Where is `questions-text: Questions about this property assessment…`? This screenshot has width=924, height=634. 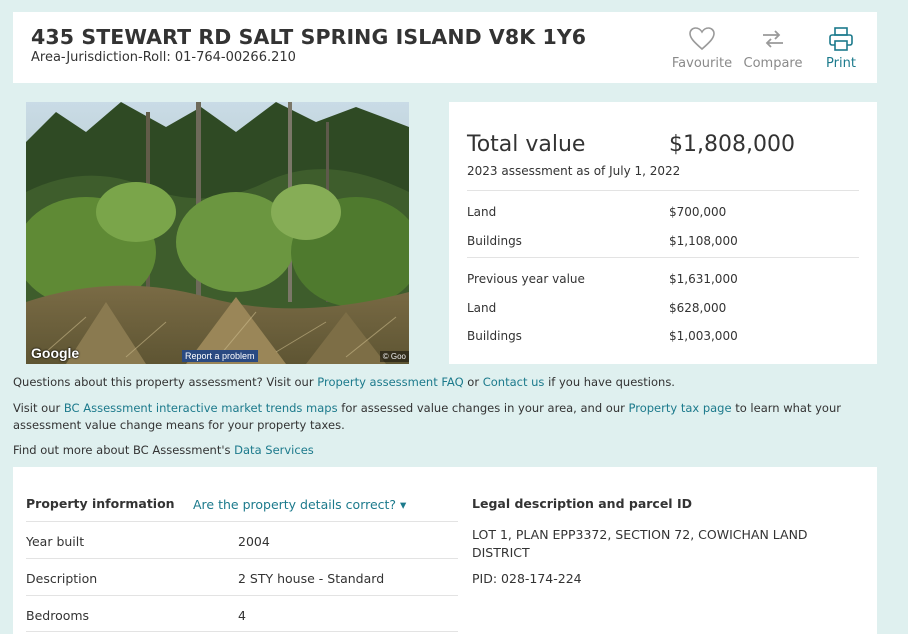
questions-text: Questions about this property assessment… is located at coordinates (344, 382).